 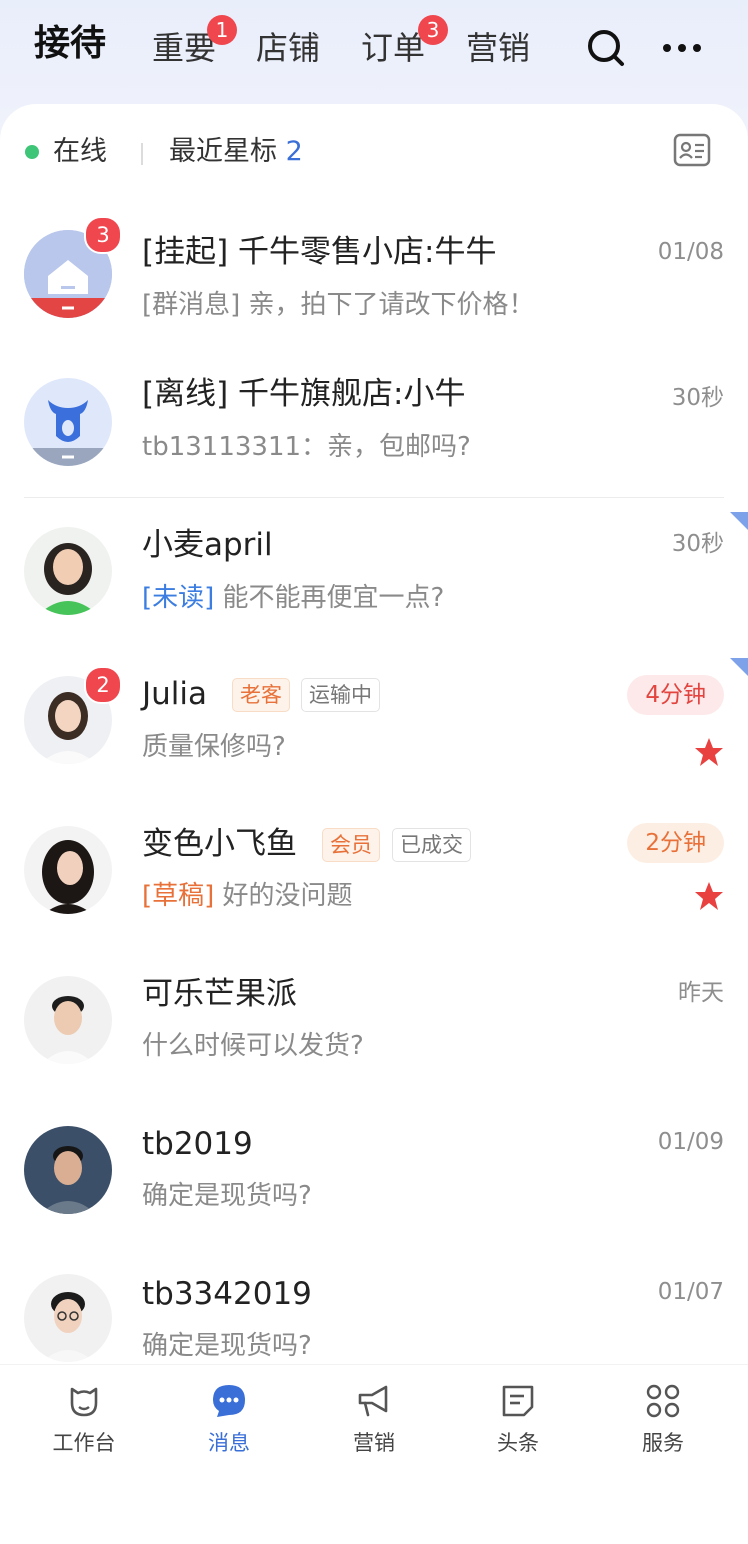 I want to click on tabbar-label: 头条, so click(x=518, y=1443).